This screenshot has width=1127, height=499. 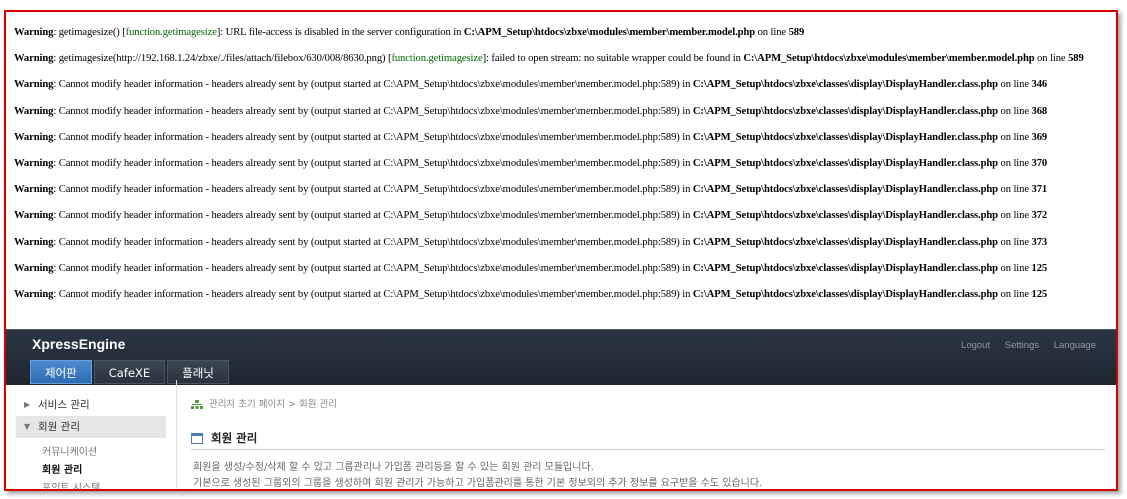 What do you see at coordinates (91, 441) in the screenshot?
I see `sidebar: ▶ 서비스 관리 ▼ 회원 관리 커뮤니케이션 회원 관리 포인트 시스템` at bounding box center [91, 441].